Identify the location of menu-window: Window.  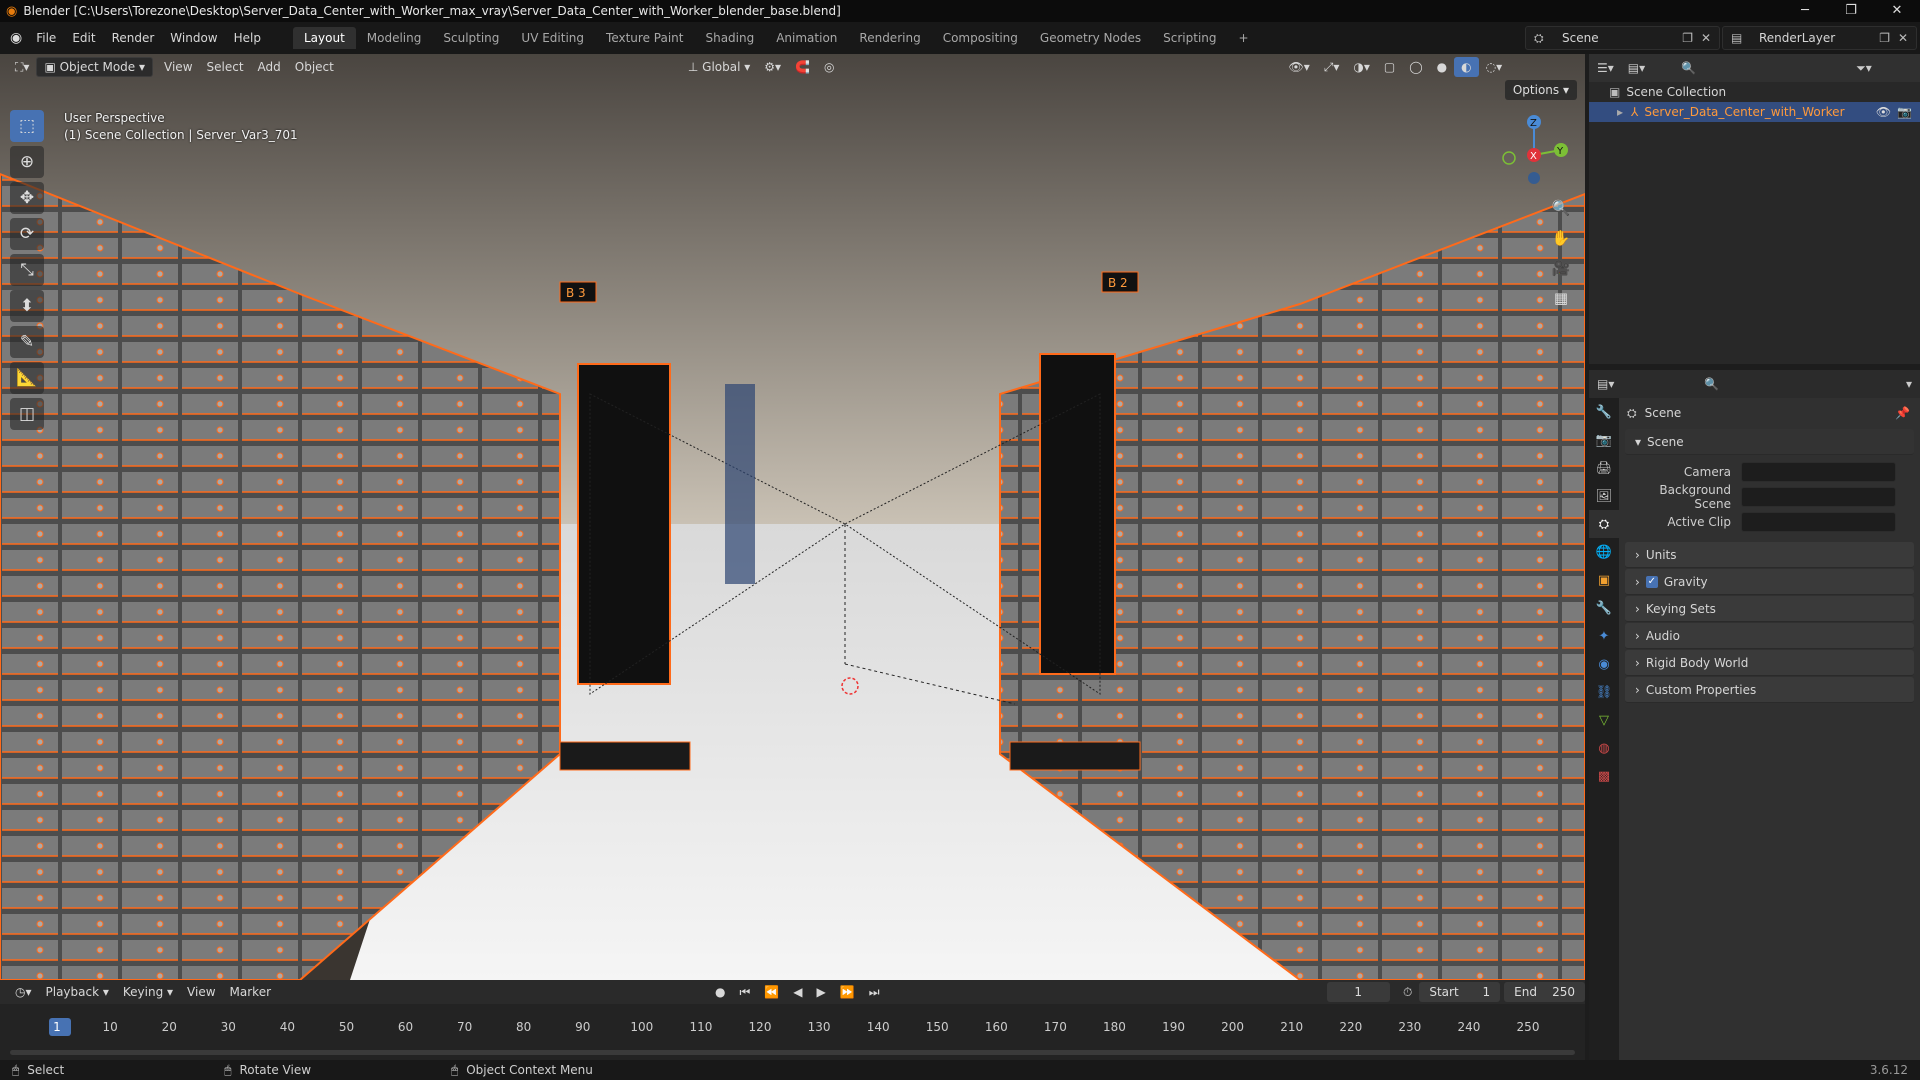
(193, 38).